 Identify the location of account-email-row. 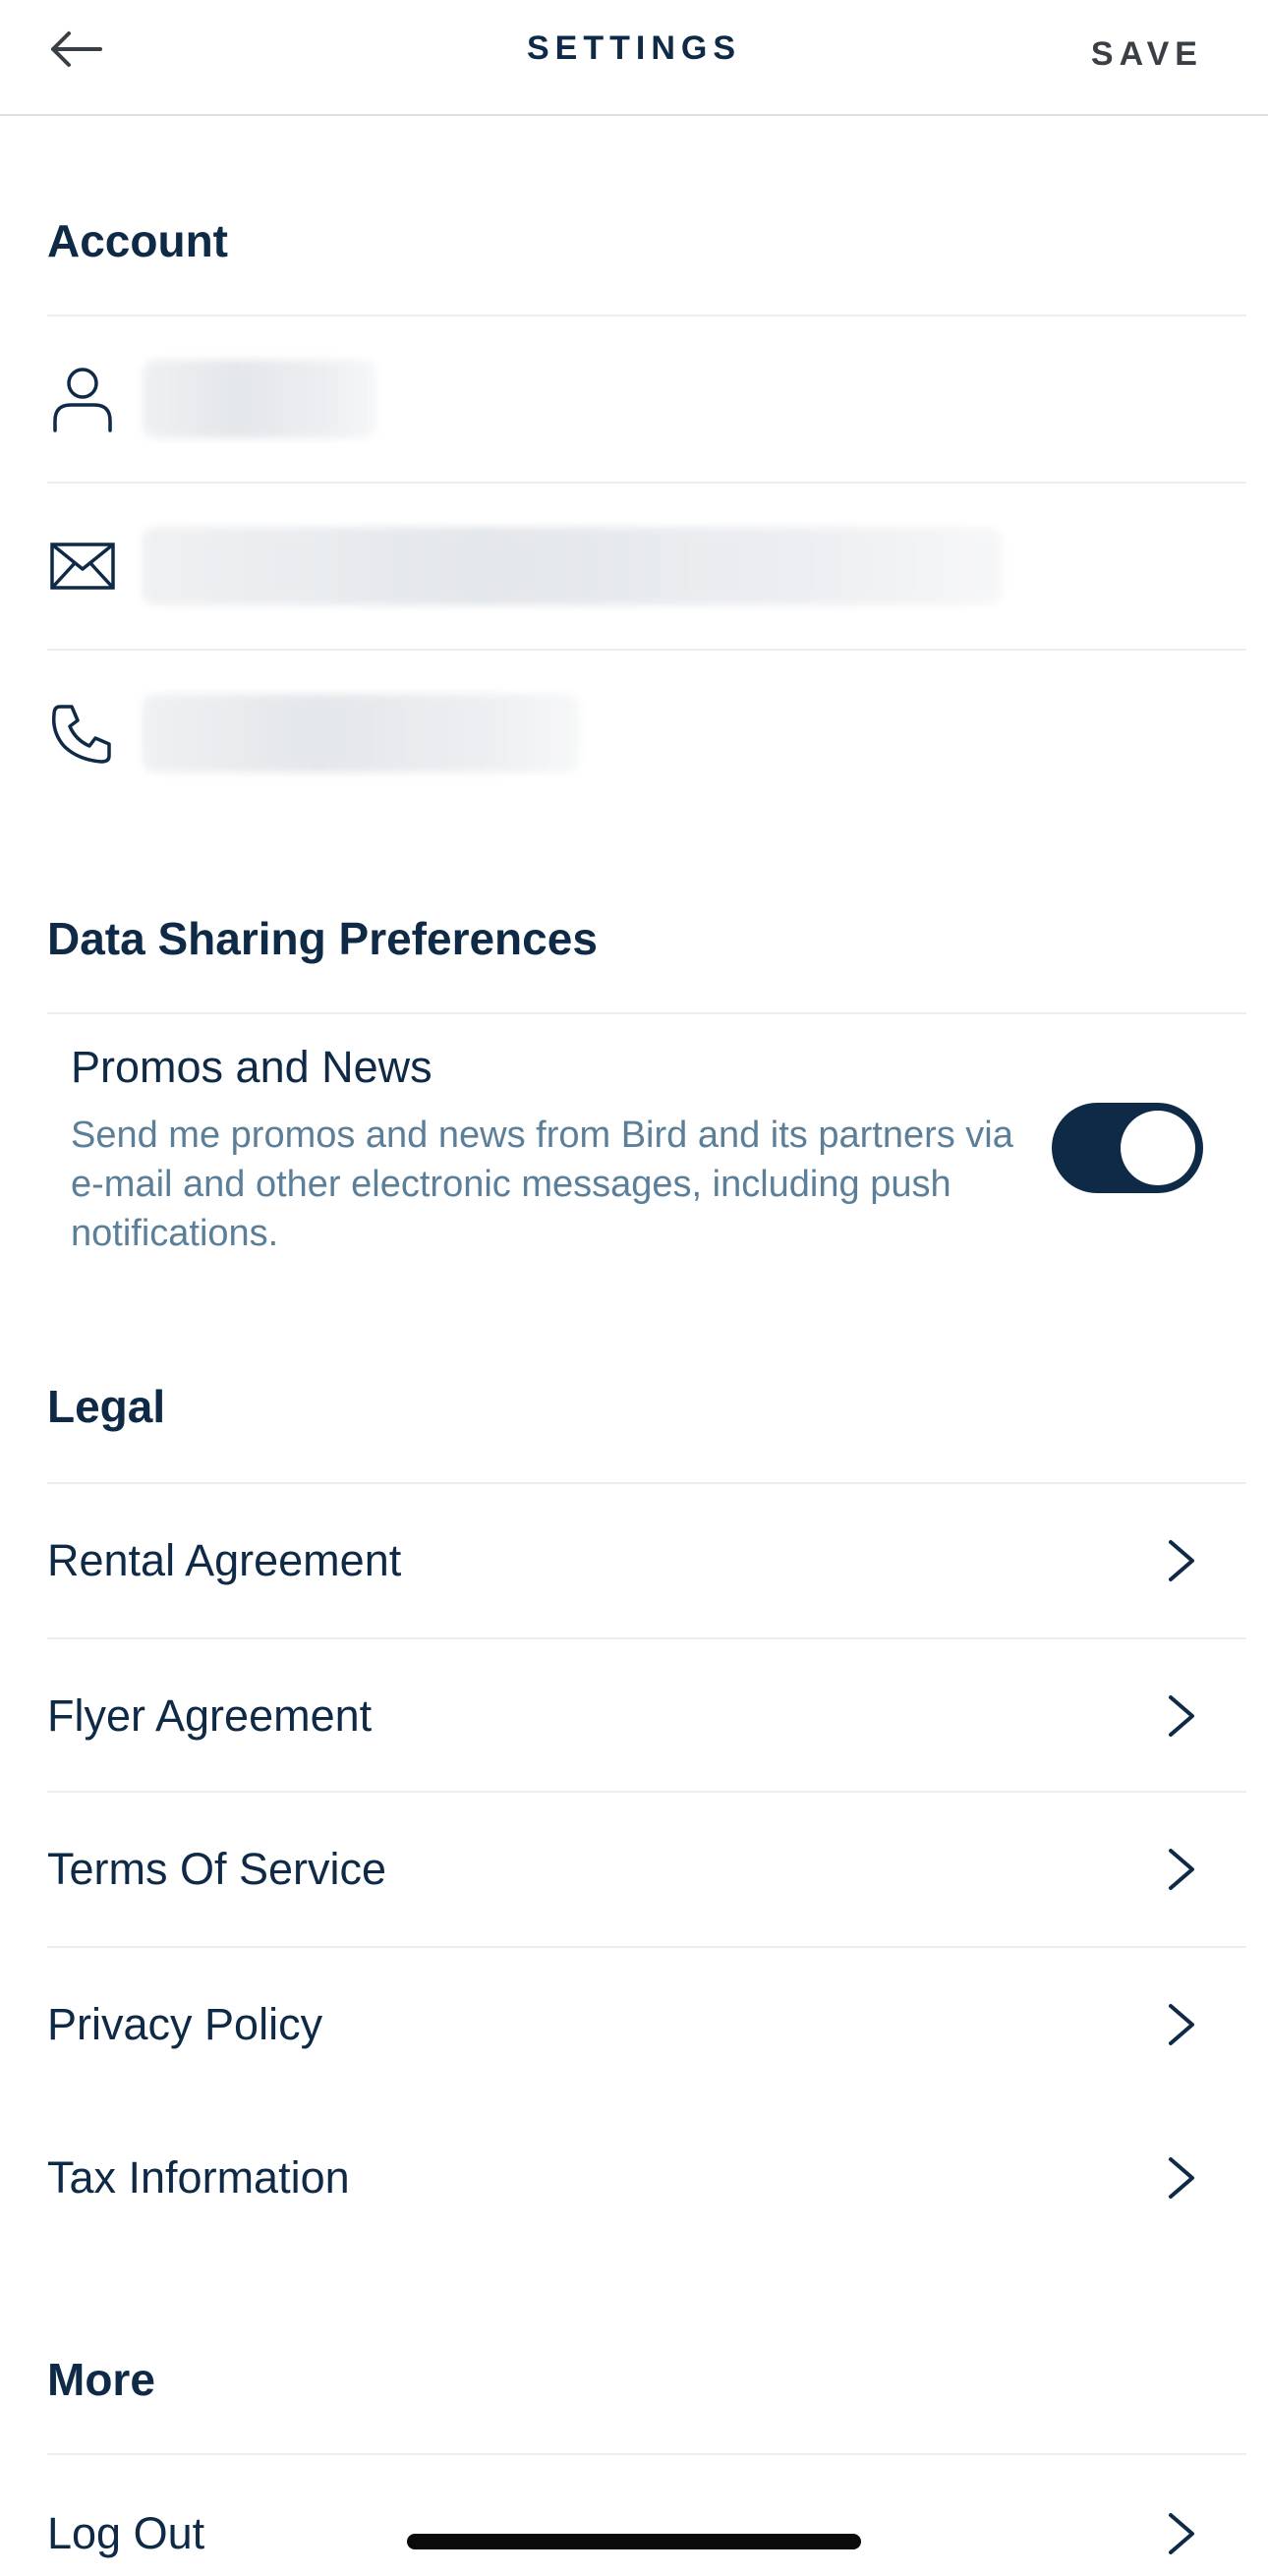
(646, 566).